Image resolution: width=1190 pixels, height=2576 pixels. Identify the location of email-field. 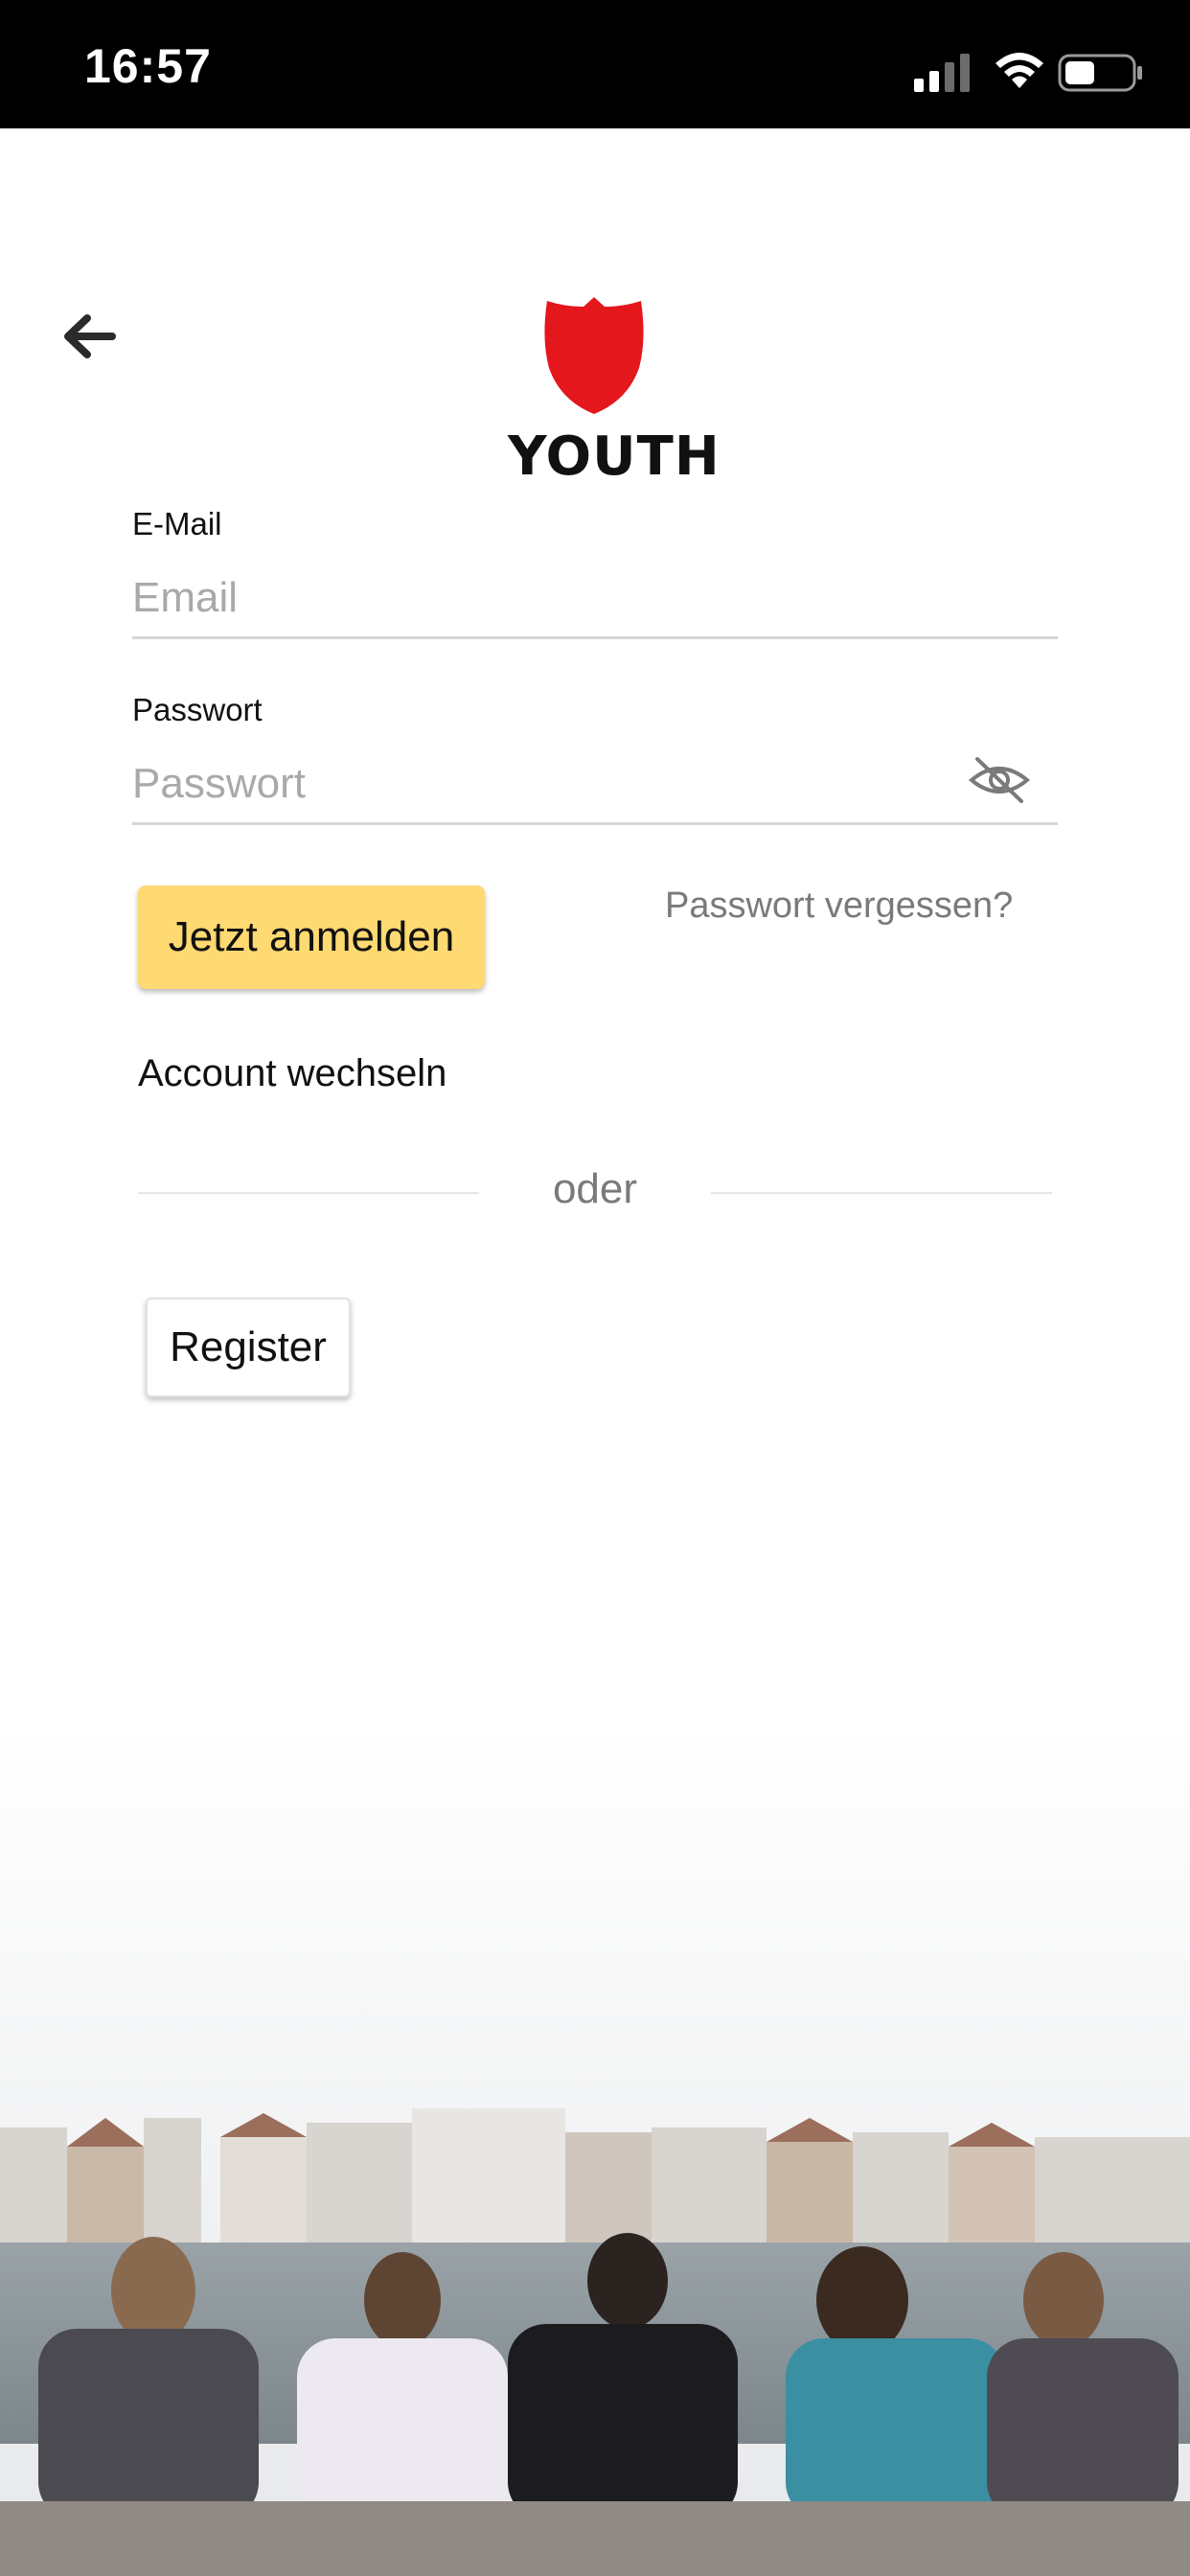
(595, 599).